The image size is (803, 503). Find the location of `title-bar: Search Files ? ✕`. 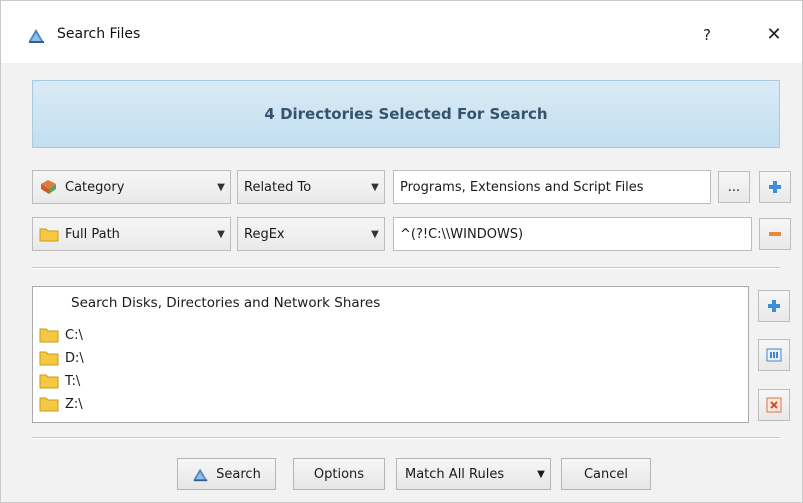

title-bar: Search Files ? ✕ is located at coordinates (401, 32).